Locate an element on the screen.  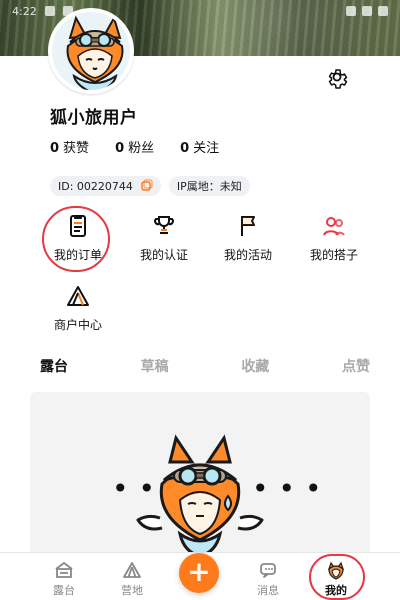
merchant-icon is located at coordinates (78, 296).